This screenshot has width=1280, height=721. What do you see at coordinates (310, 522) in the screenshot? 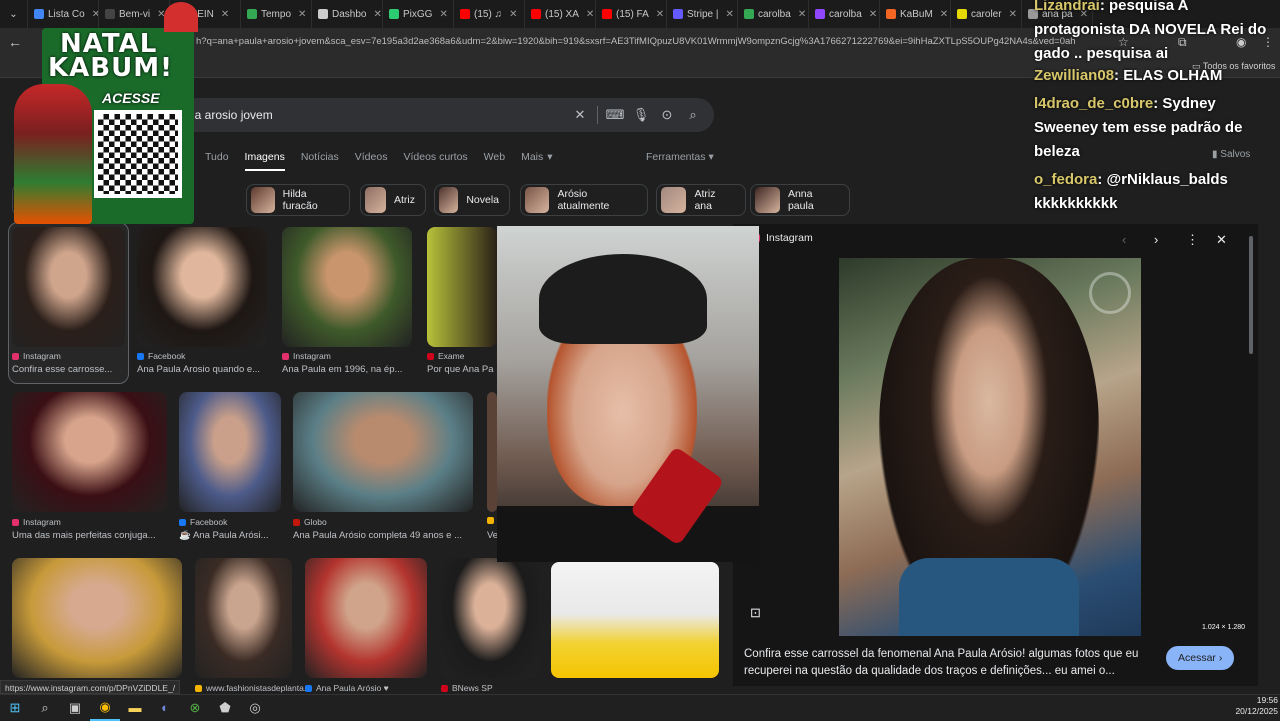
I see `result-source: Globo` at bounding box center [310, 522].